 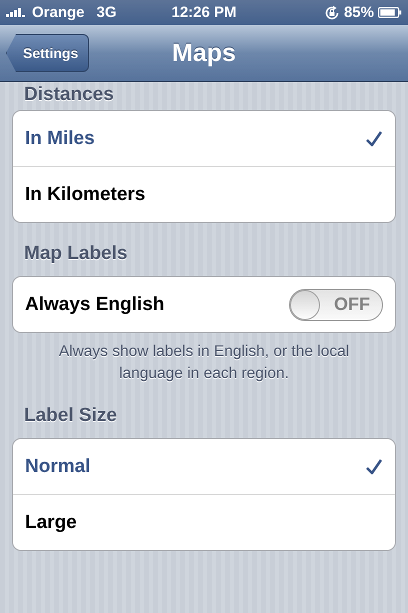 I want to click on option-label: In Miles, so click(x=60, y=139).